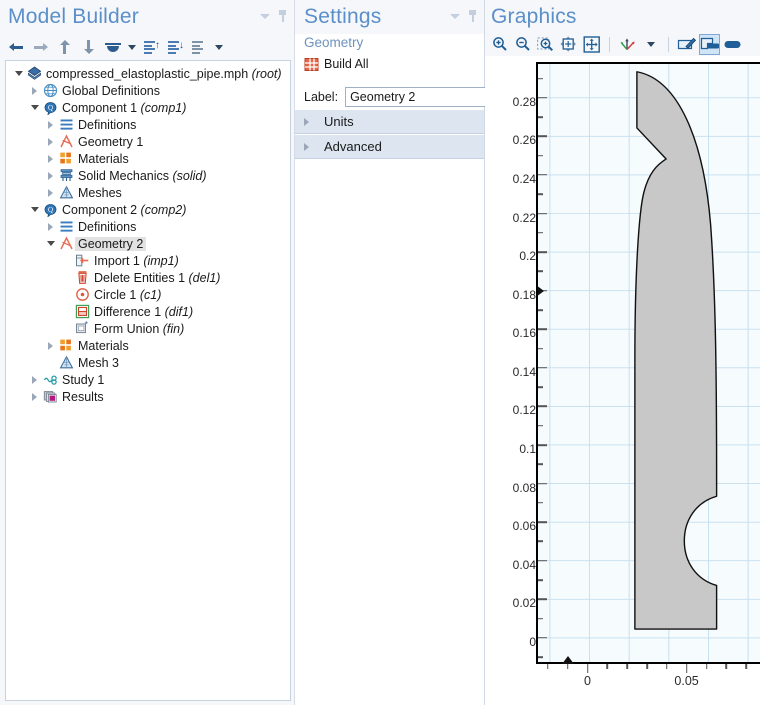 The height and width of the screenshot is (705, 760). Describe the element at coordinates (151, 47) in the screenshot. I see `collapse-all-icon: ↑` at that location.